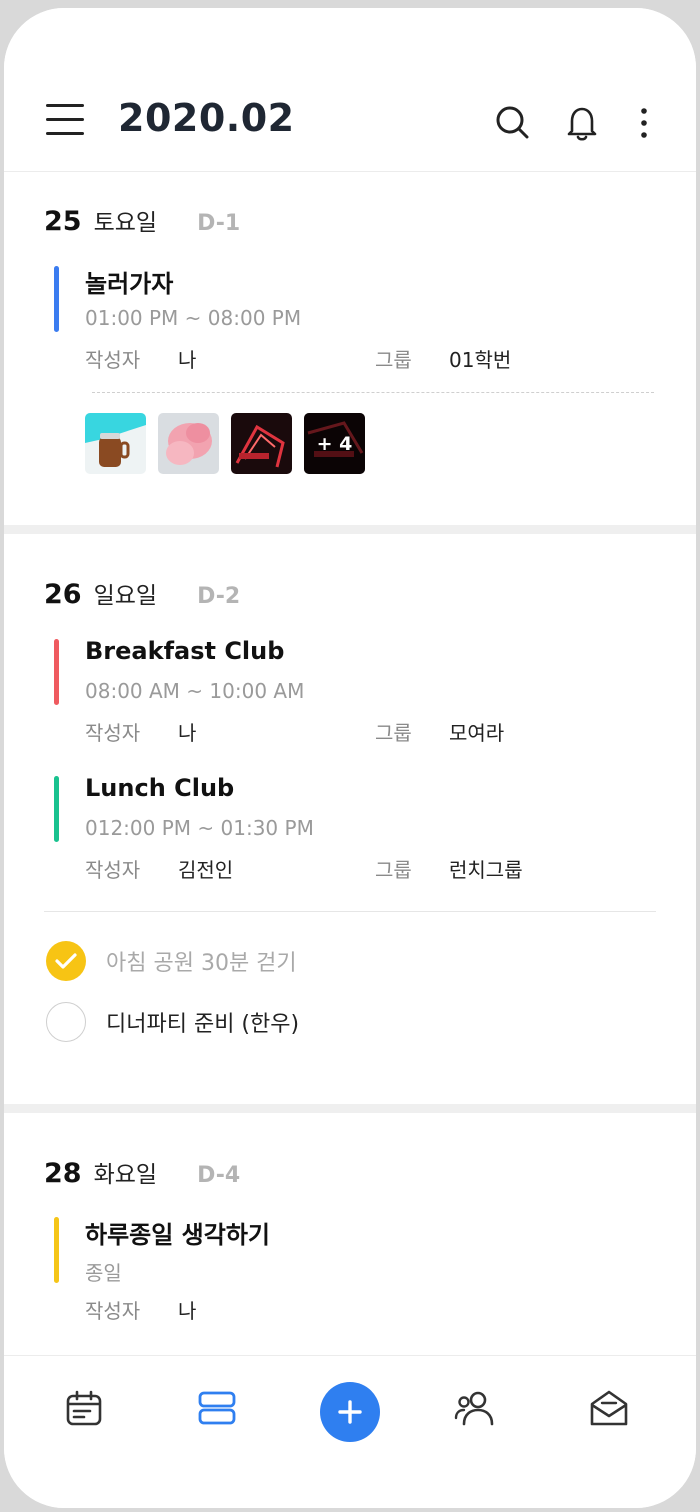  What do you see at coordinates (512, 123) in the screenshot?
I see `search-icon` at bounding box center [512, 123].